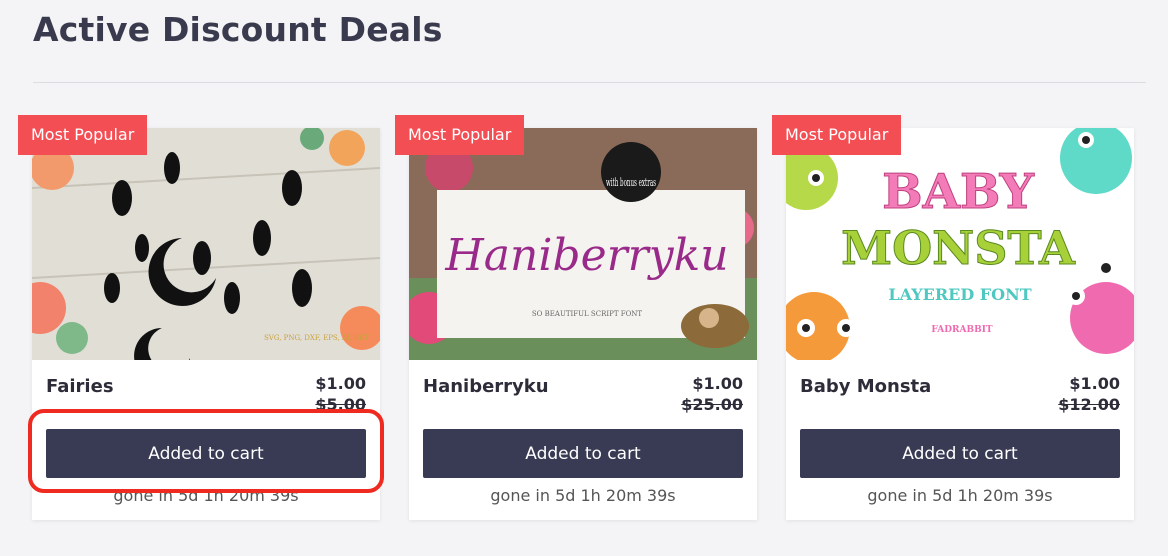 This screenshot has height=556, width=1168. I want to click on page-title: Active Discount Deals, so click(238, 29).